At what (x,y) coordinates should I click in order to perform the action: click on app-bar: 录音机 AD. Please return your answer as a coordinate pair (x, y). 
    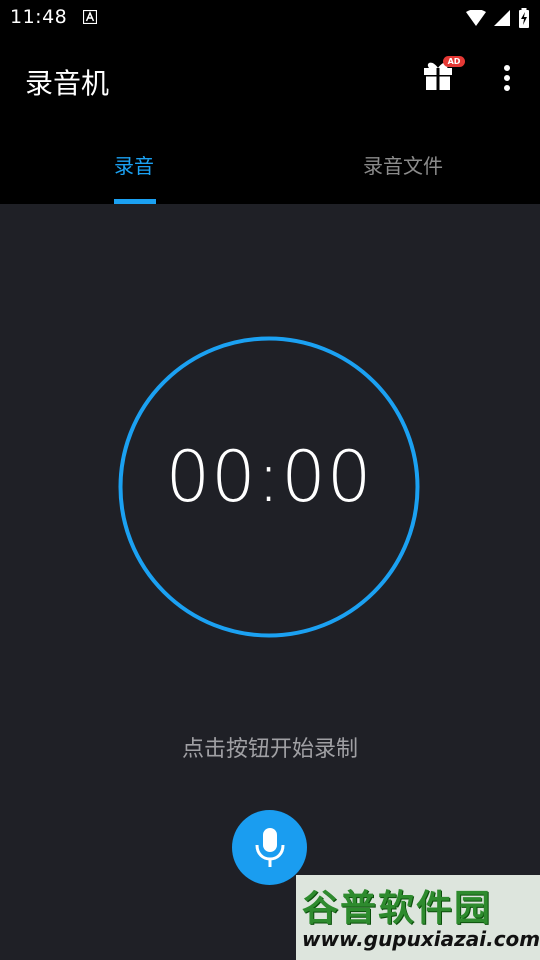
    Looking at the image, I should click on (270, 79).